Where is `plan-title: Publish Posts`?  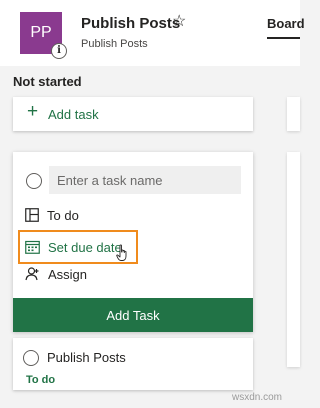
plan-title: Publish Posts is located at coordinates (131, 23).